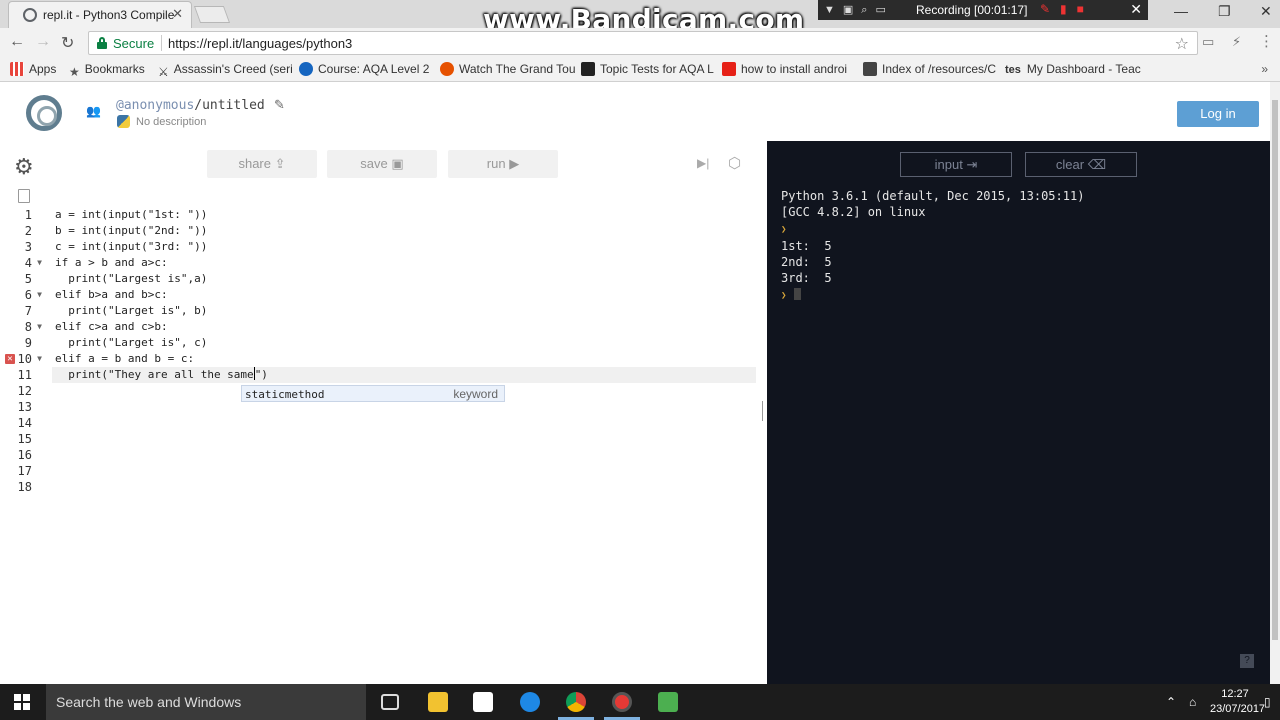  What do you see at coordinates (33, 295) in the screenshot?
I see `line-number: 6 ▼` at bounding box center [33, 295].